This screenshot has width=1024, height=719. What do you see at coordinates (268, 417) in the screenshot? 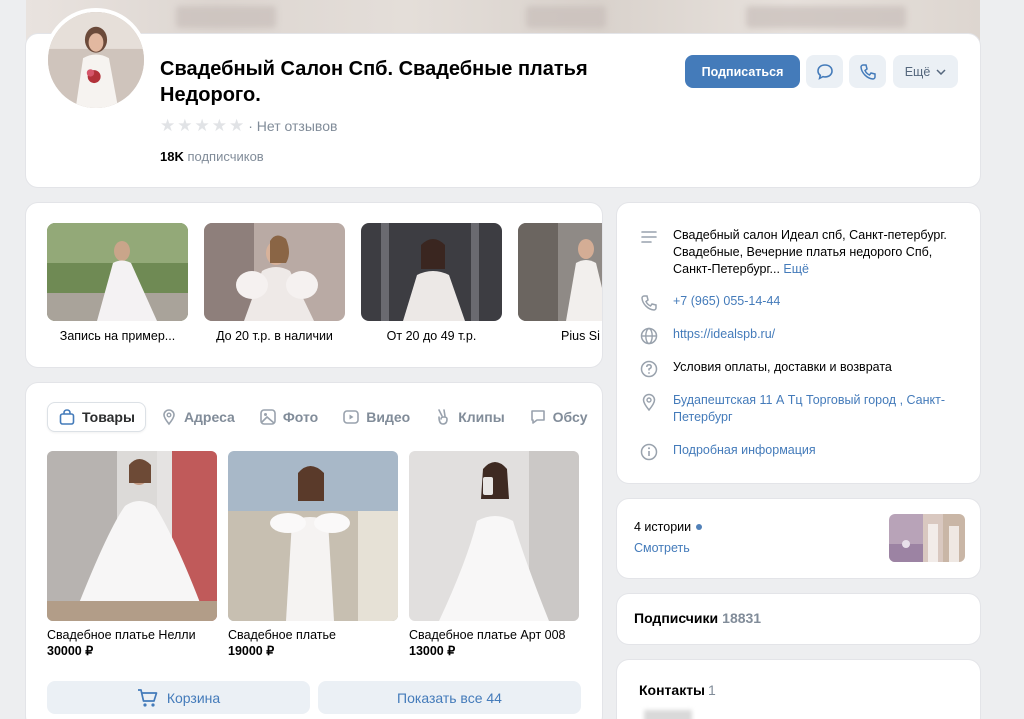
I see `photo-icon` at bounding box center [268, 417].